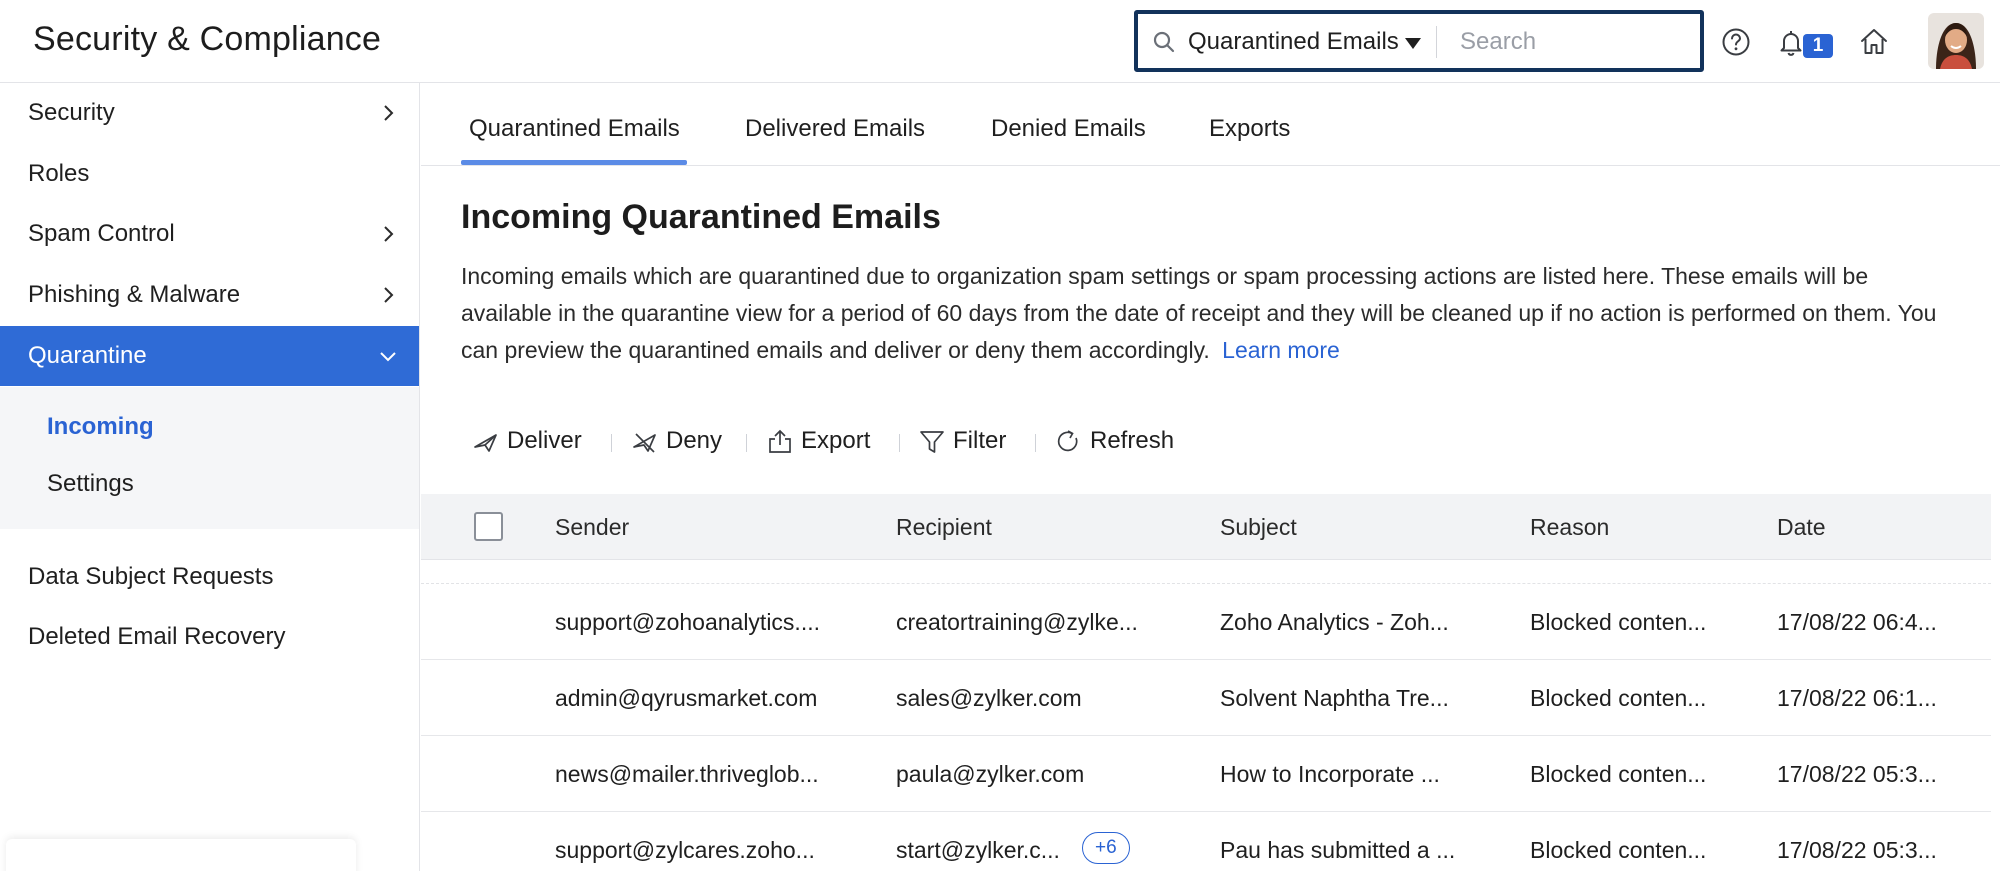  I want to click on sidebar-item-spam-control: Spam Control, so click(209, 234).